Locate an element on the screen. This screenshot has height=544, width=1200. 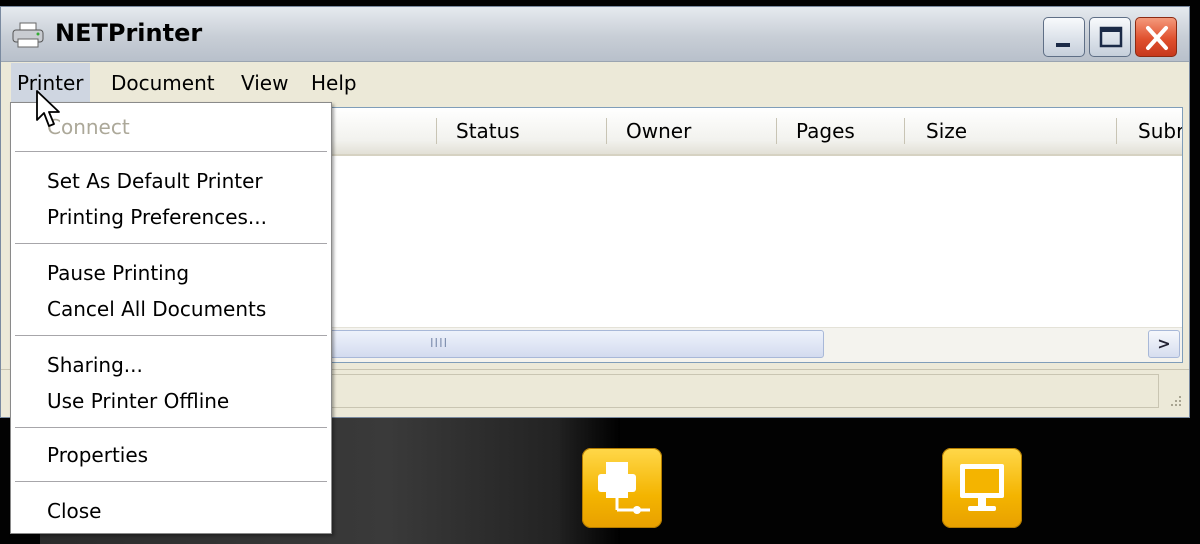
scroll-right-button: > is located at coordinates (1164, 344).